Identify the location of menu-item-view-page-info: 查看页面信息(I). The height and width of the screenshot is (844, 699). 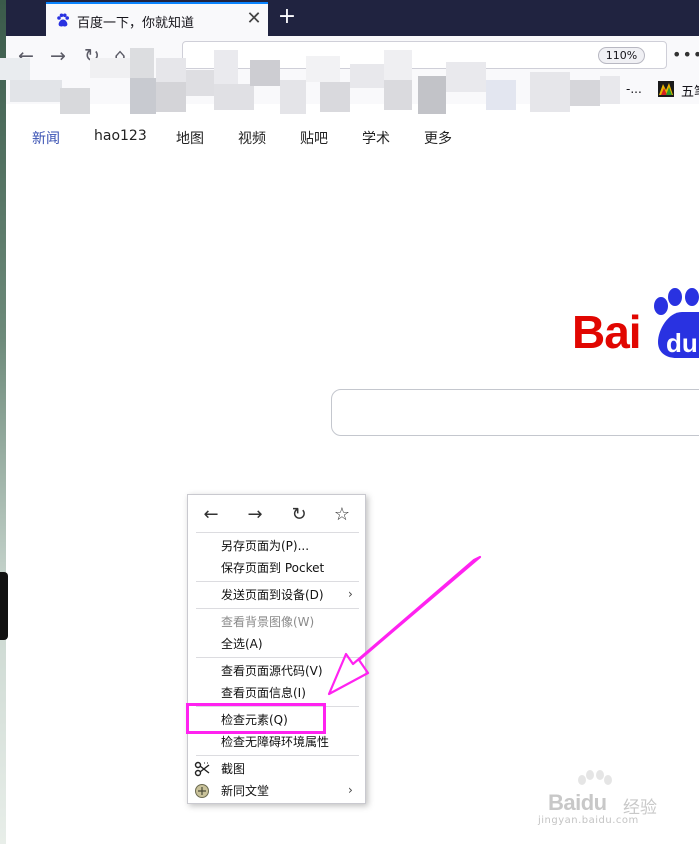
(263, 693).